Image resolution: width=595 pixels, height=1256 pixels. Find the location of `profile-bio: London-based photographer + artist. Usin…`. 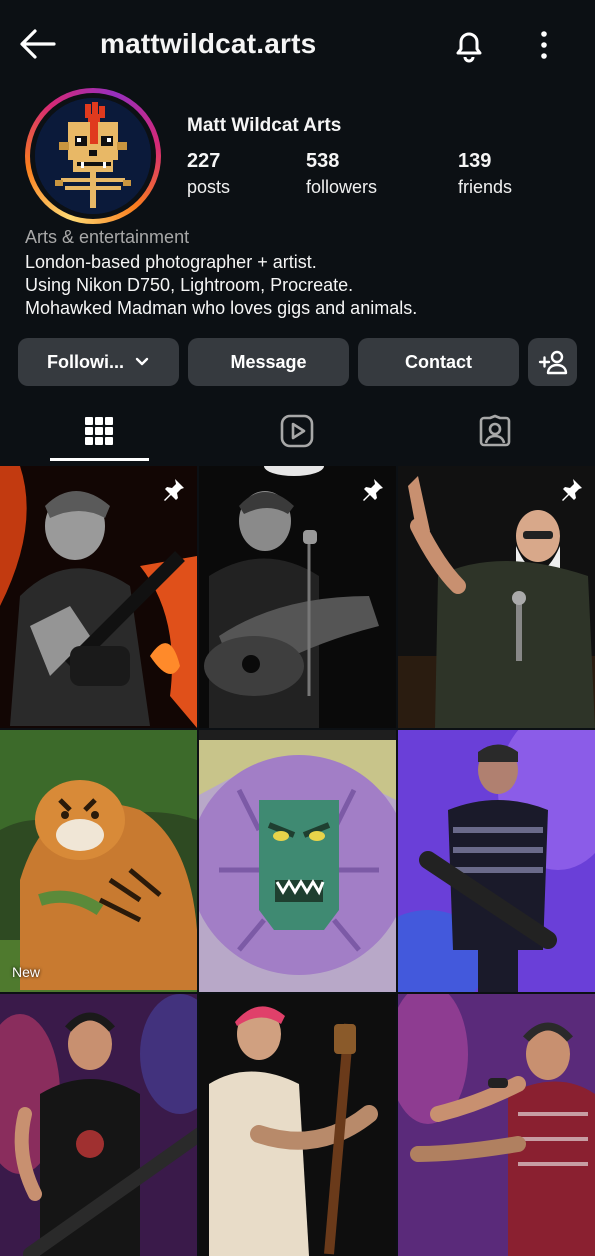

profile-bio: London-based photographer + artist. Usin… is located at coordinates (221, 285).